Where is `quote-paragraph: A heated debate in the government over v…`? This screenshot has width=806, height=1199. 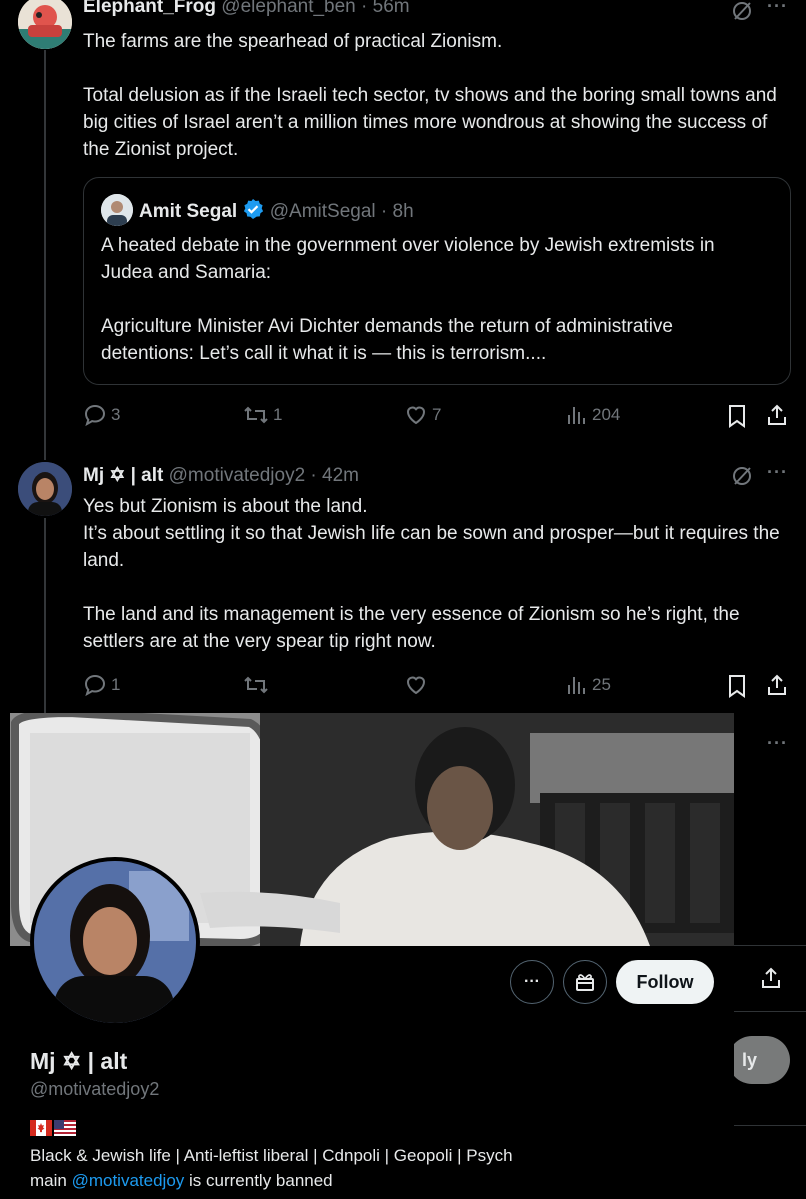 quote-paragraph: A heated debate in the government over v… is located at coordinates (408, 259).